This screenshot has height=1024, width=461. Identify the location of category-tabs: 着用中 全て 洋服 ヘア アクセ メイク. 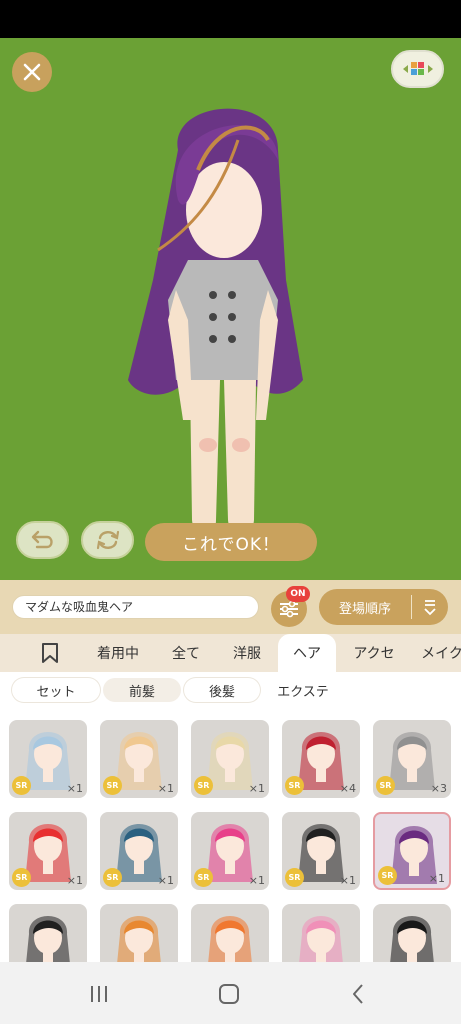
(230, 653).